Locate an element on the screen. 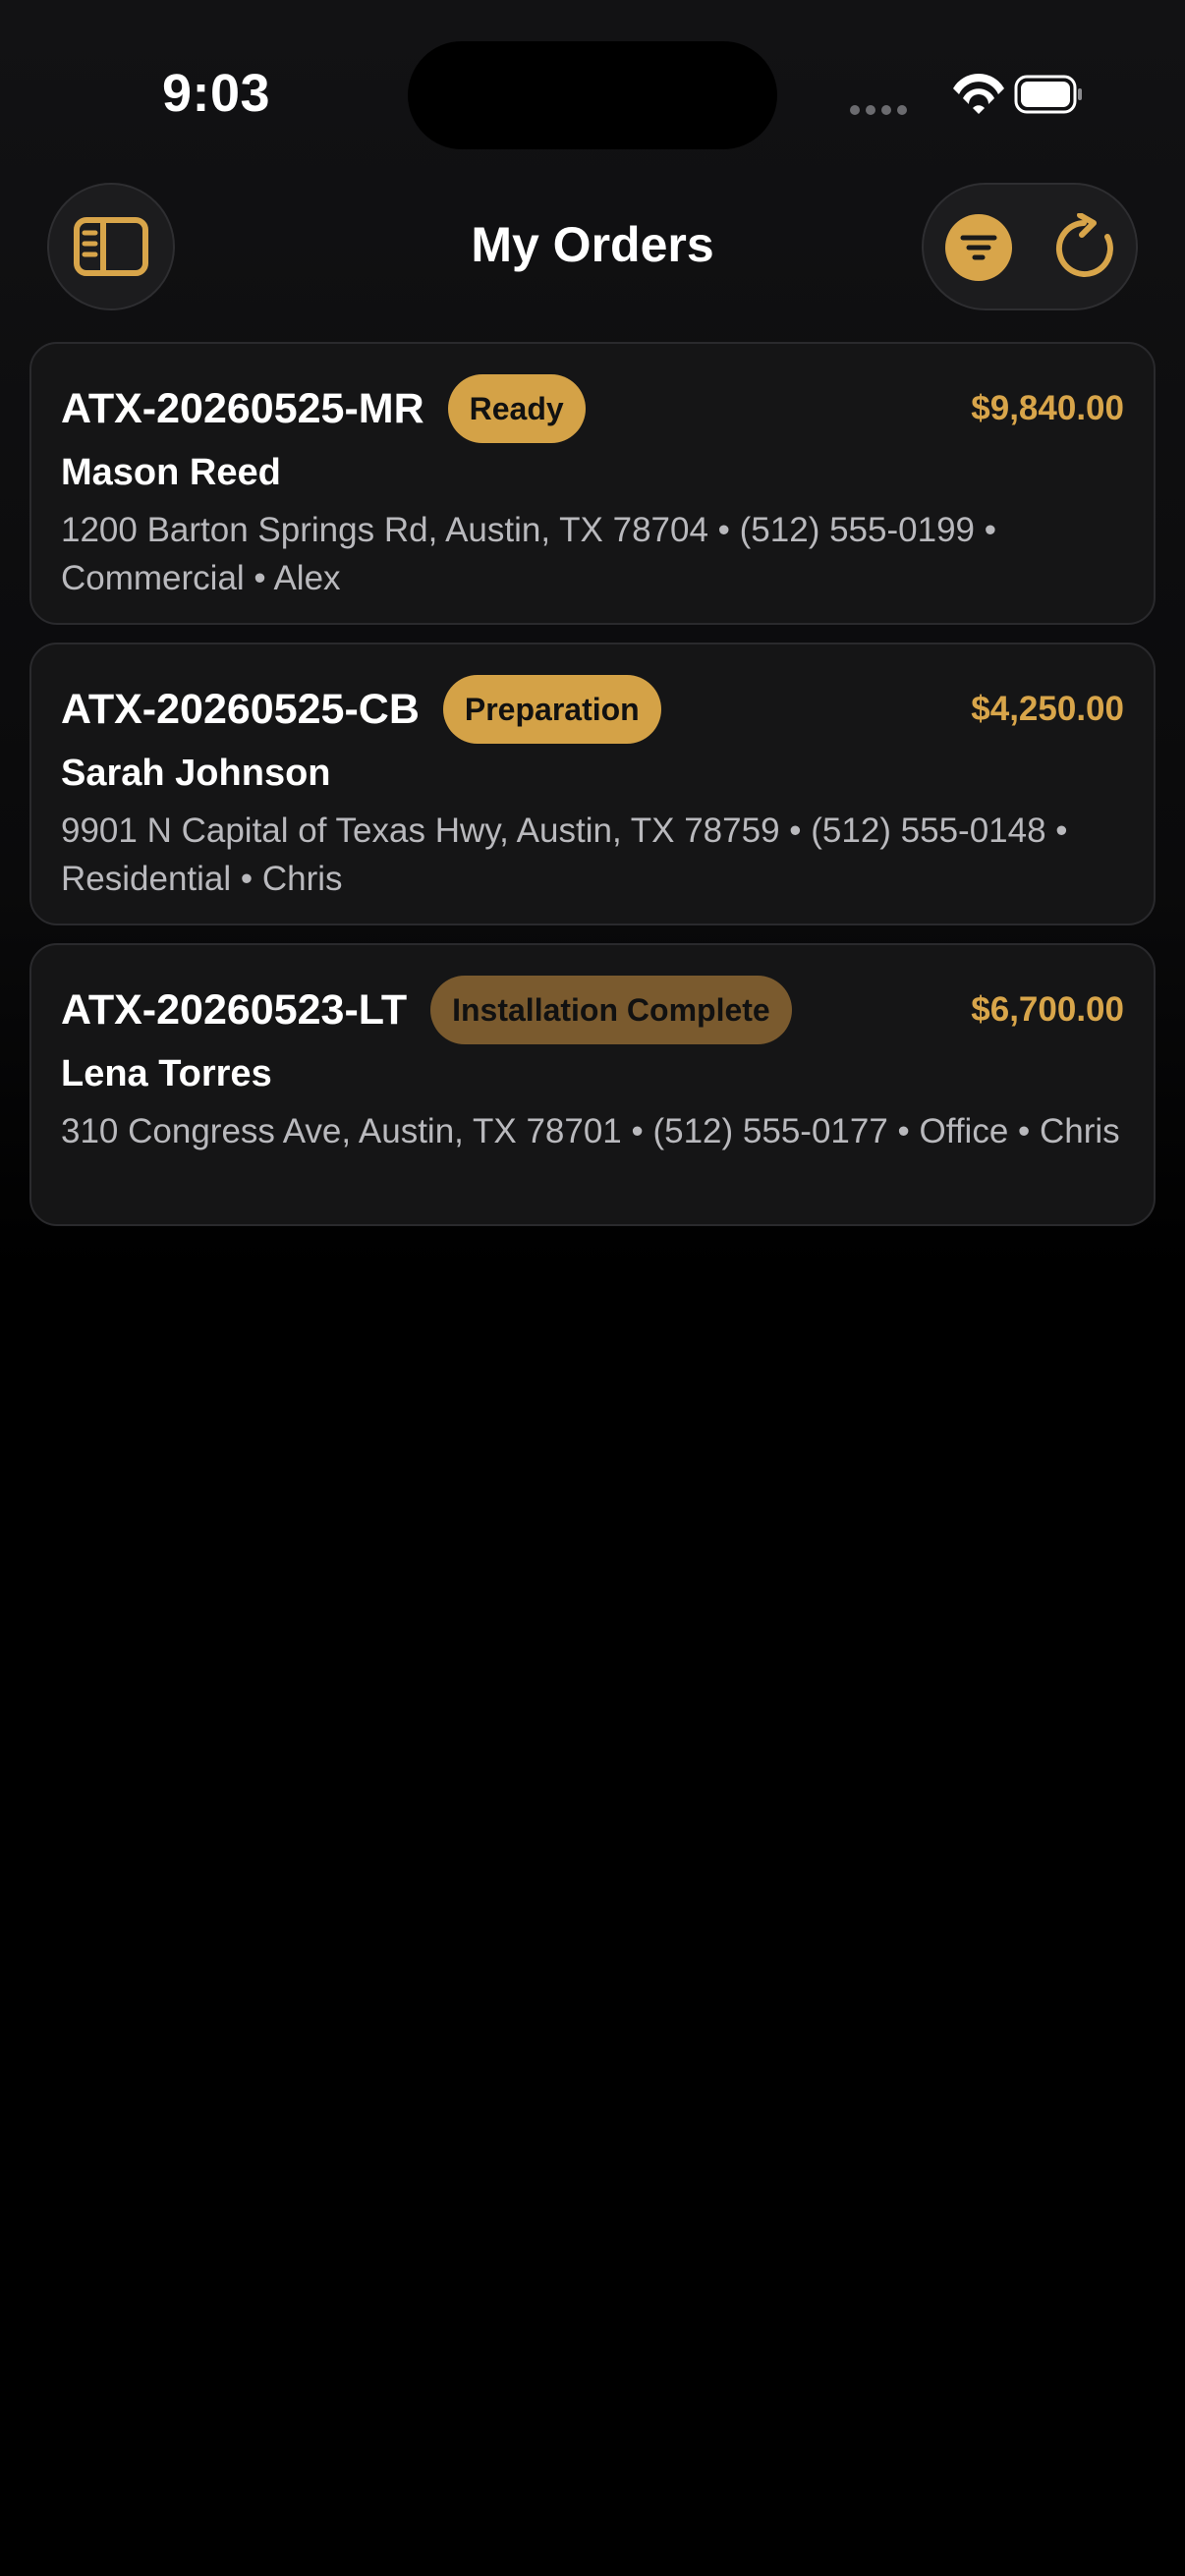 The width and height of the screenshot is (1185, 2576). refresh-icon is located at coordinates (1084, 245).